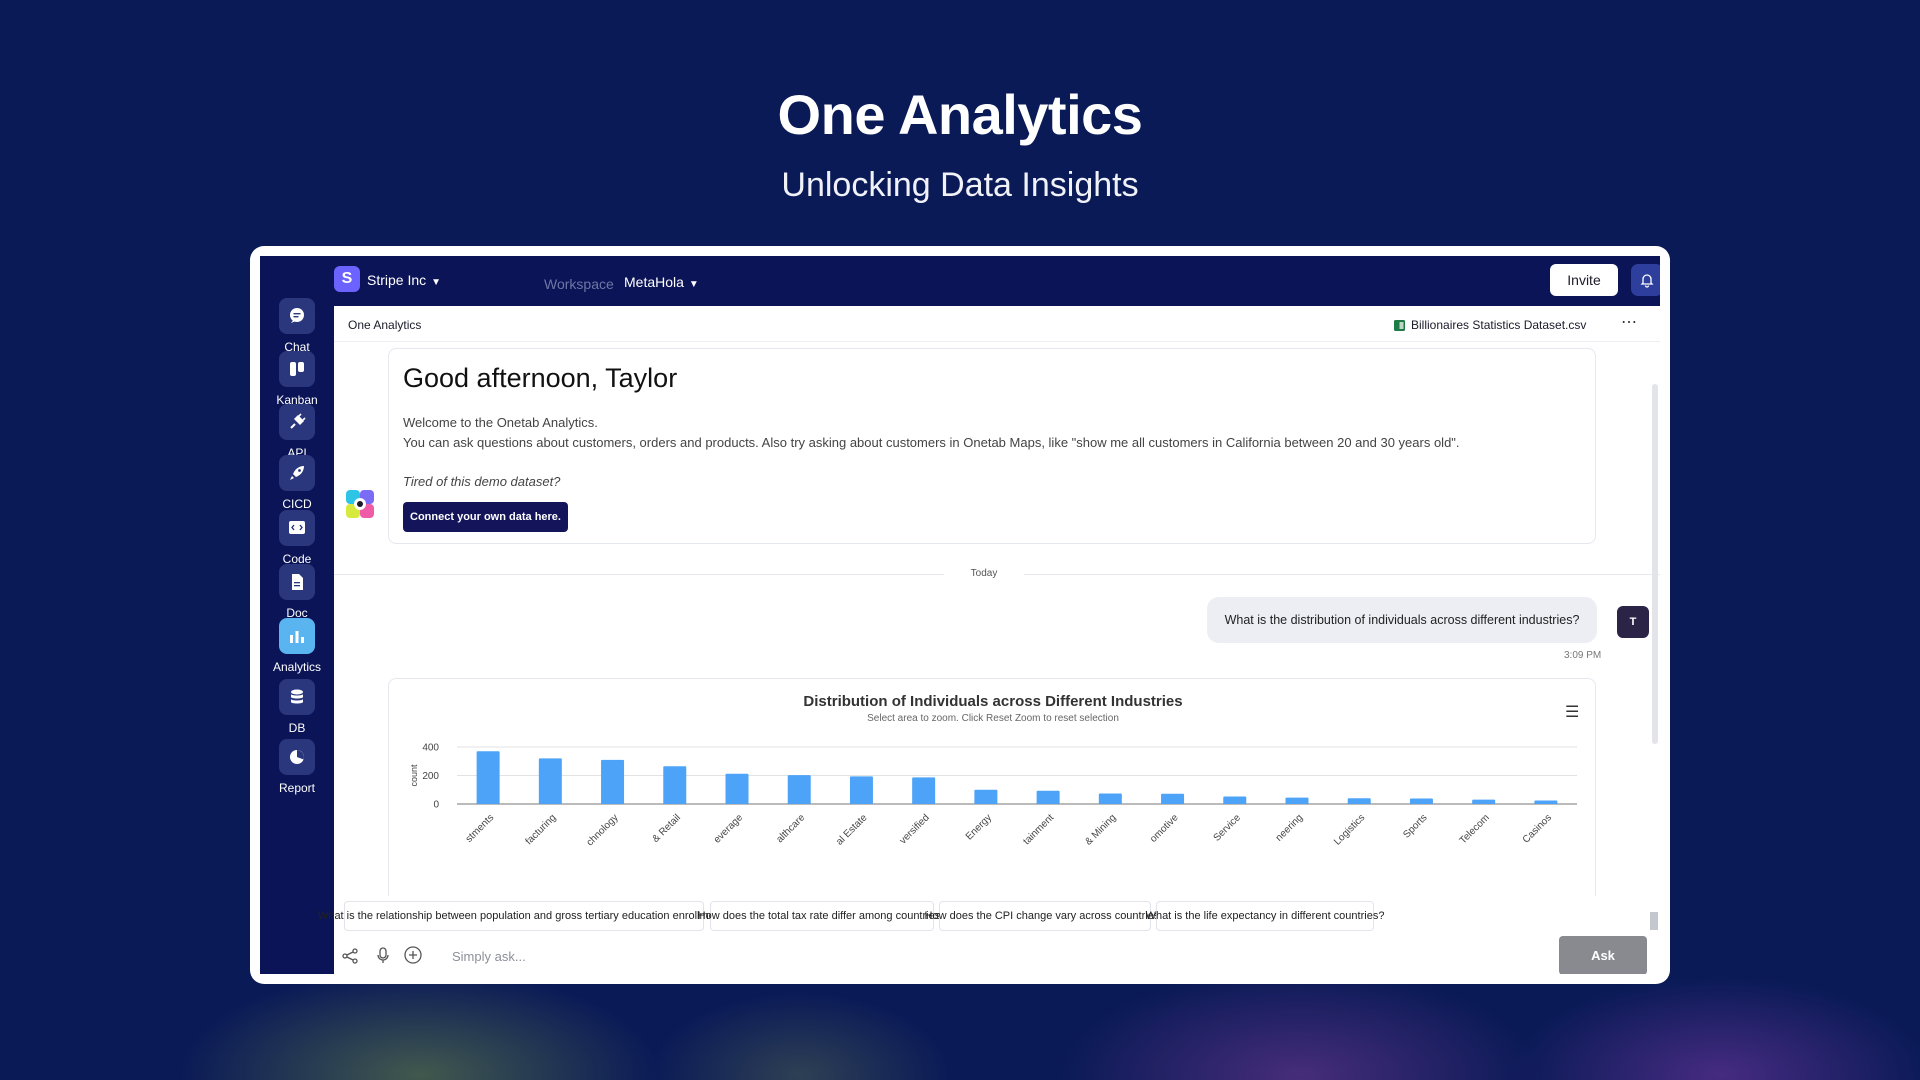  I want to click on sidebar-item-label: Analytics, so click(297, 667).